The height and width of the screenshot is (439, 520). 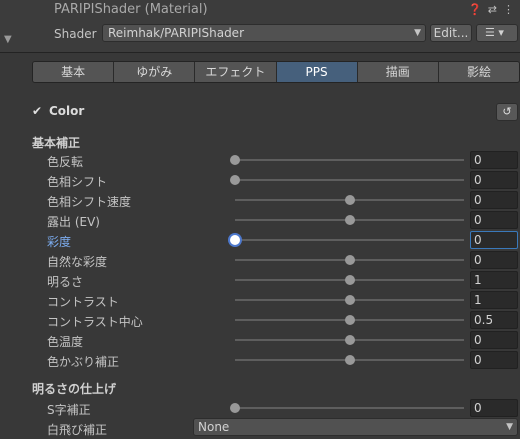 I want to click on section-basic-correction: 基本補正, so click(x=56, y=143).